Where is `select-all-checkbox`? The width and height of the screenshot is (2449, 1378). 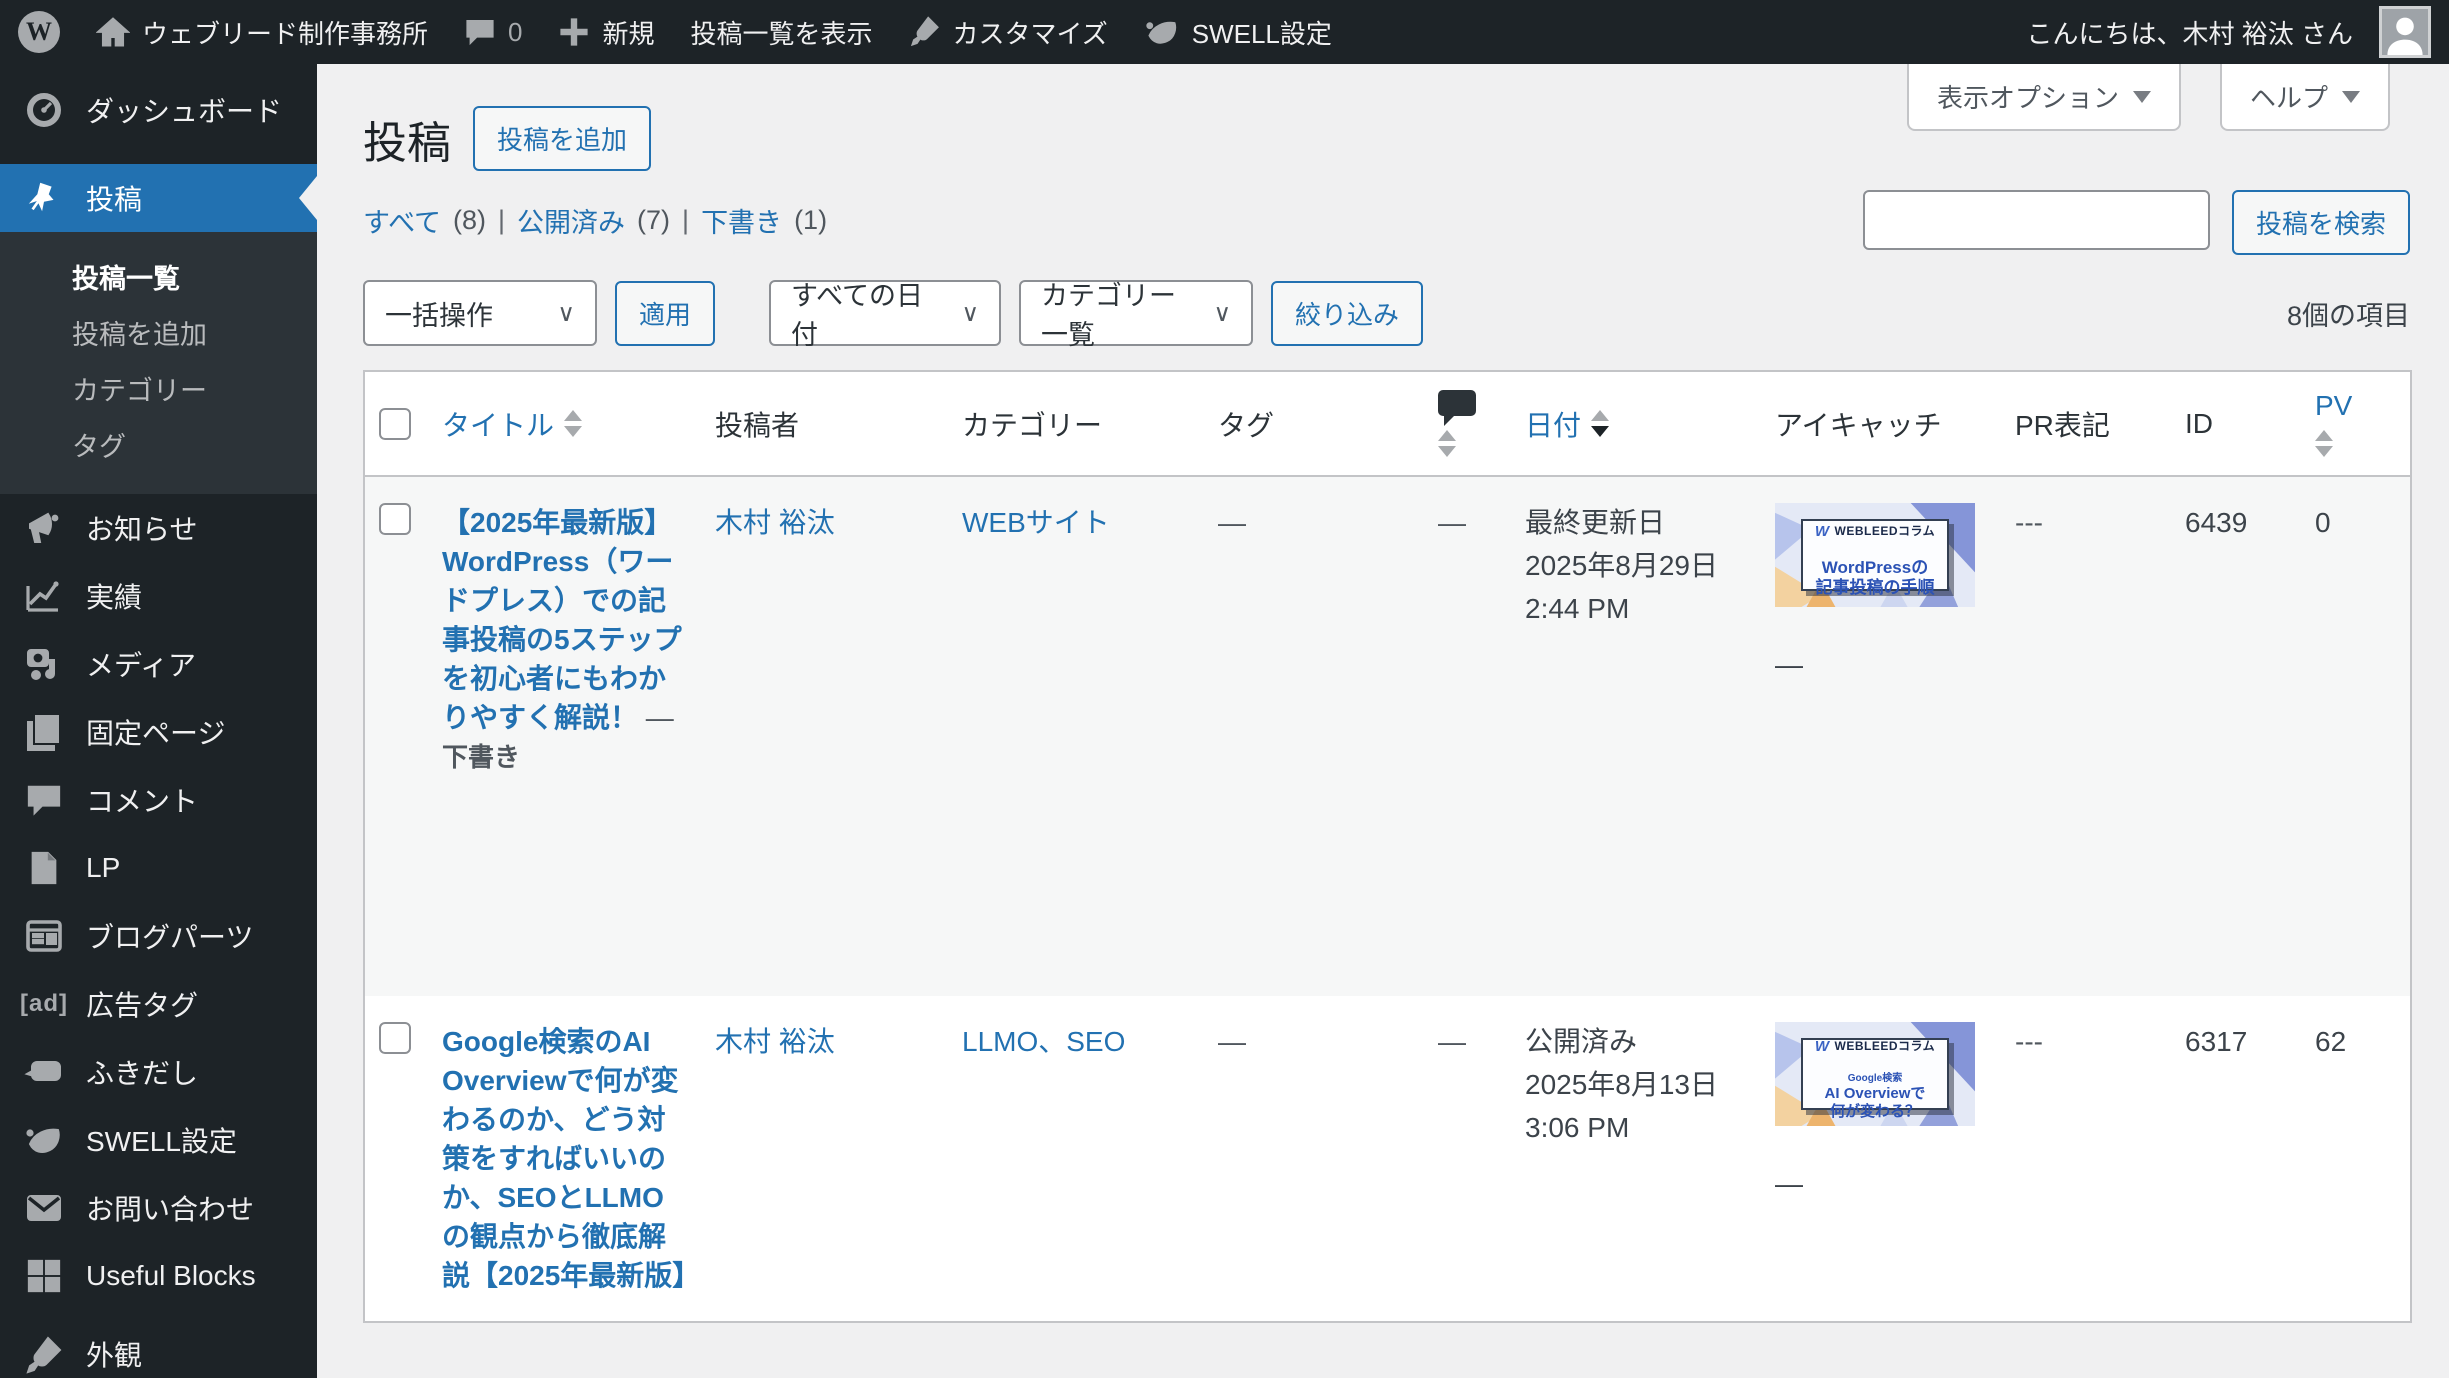 select-all-checkbox is located at coordinates (395, 423).